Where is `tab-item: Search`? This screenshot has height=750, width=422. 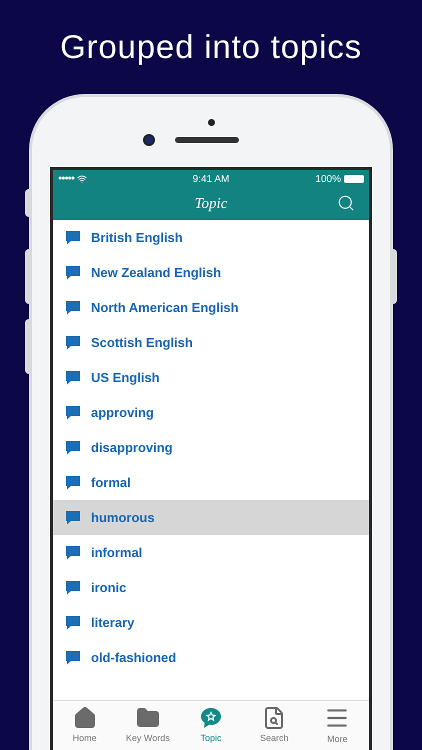
tab-item: Search is located at coordinates (274, 725).